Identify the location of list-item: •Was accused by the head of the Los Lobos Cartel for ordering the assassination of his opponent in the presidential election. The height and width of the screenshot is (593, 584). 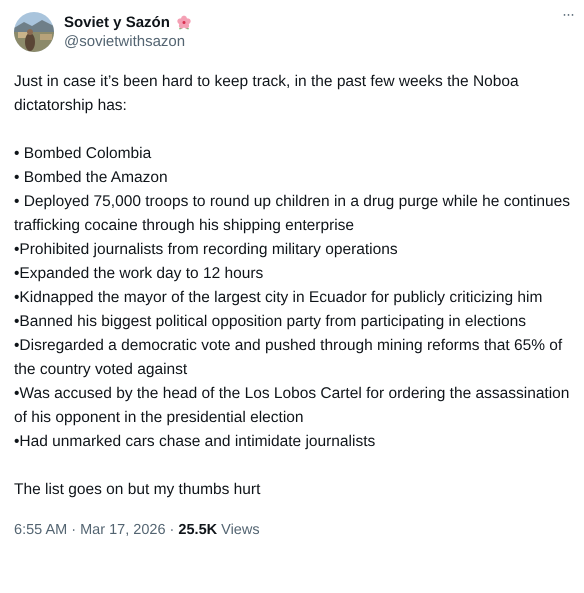
(292, 406).